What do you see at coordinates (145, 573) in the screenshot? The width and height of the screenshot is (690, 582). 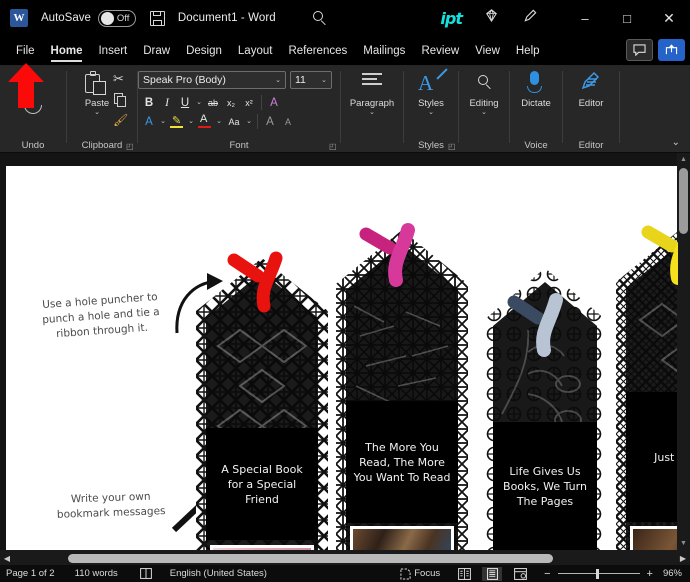 I see `proofing-icon` at bounding box center [145, 573].